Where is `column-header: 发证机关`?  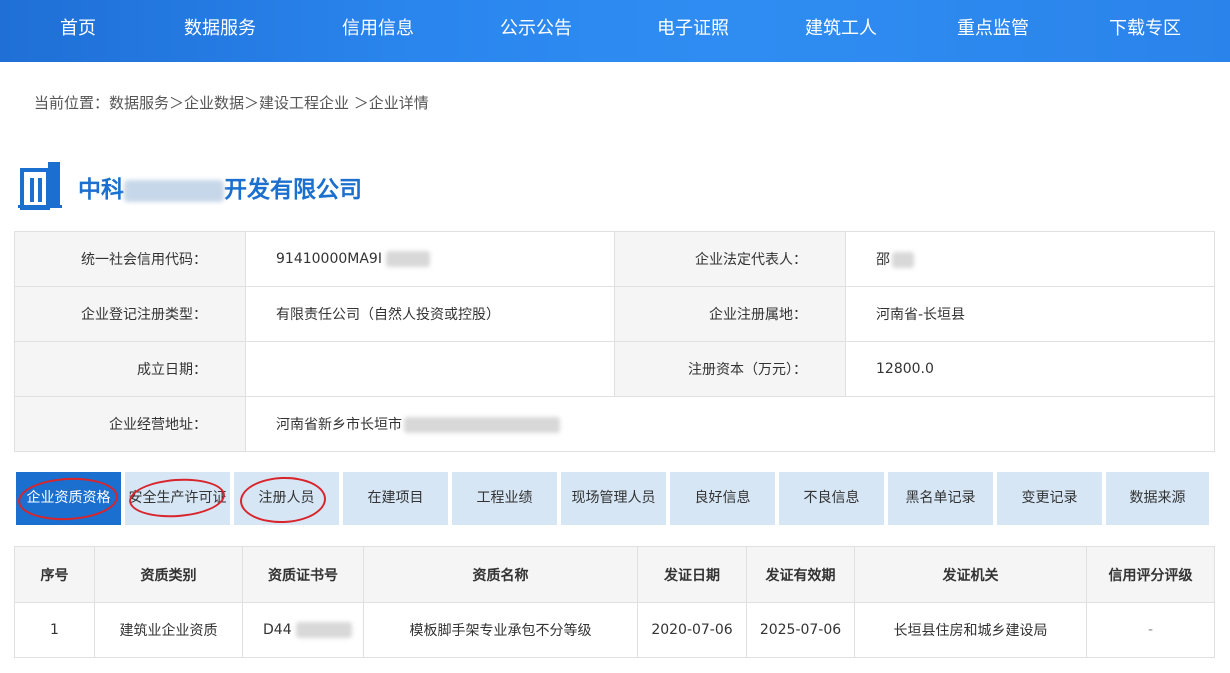
column-header: 发证机关 is located at coordinates (970, 574).